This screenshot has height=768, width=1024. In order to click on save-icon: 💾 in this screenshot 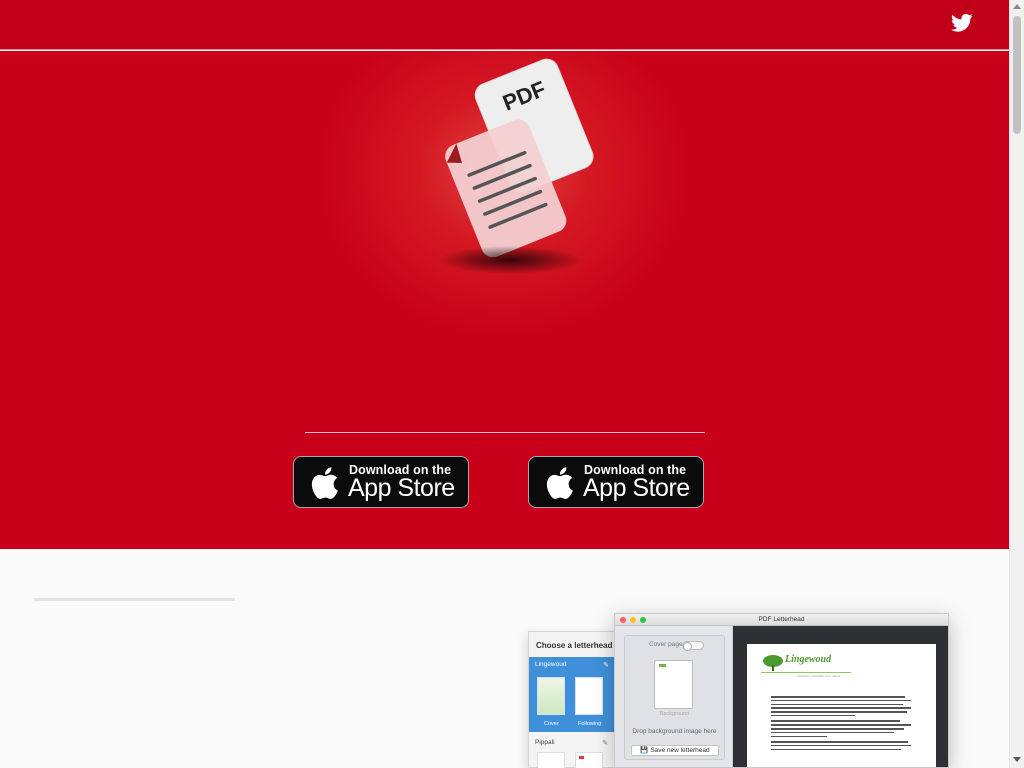, I will do `click(645, 750)`.